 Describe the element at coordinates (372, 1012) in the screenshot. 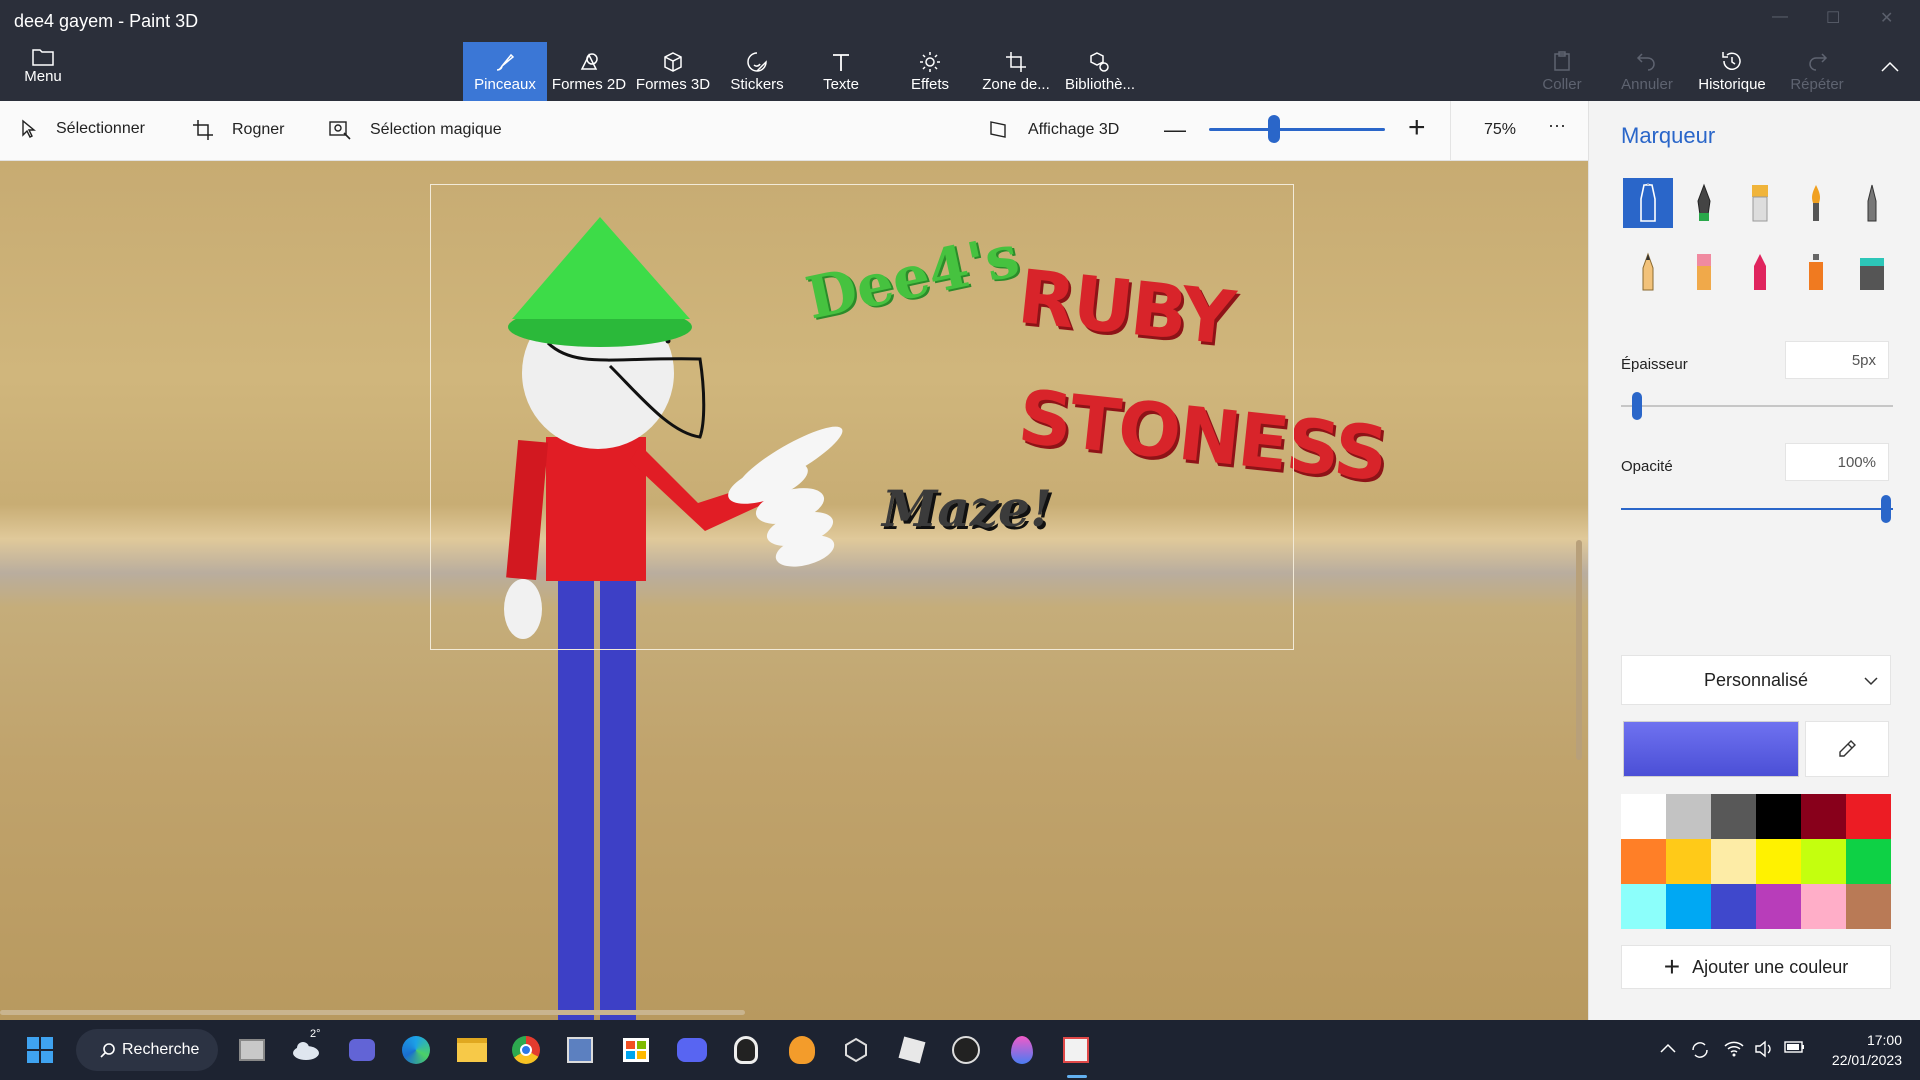

I see `horizontal-scrollbar` at that location.